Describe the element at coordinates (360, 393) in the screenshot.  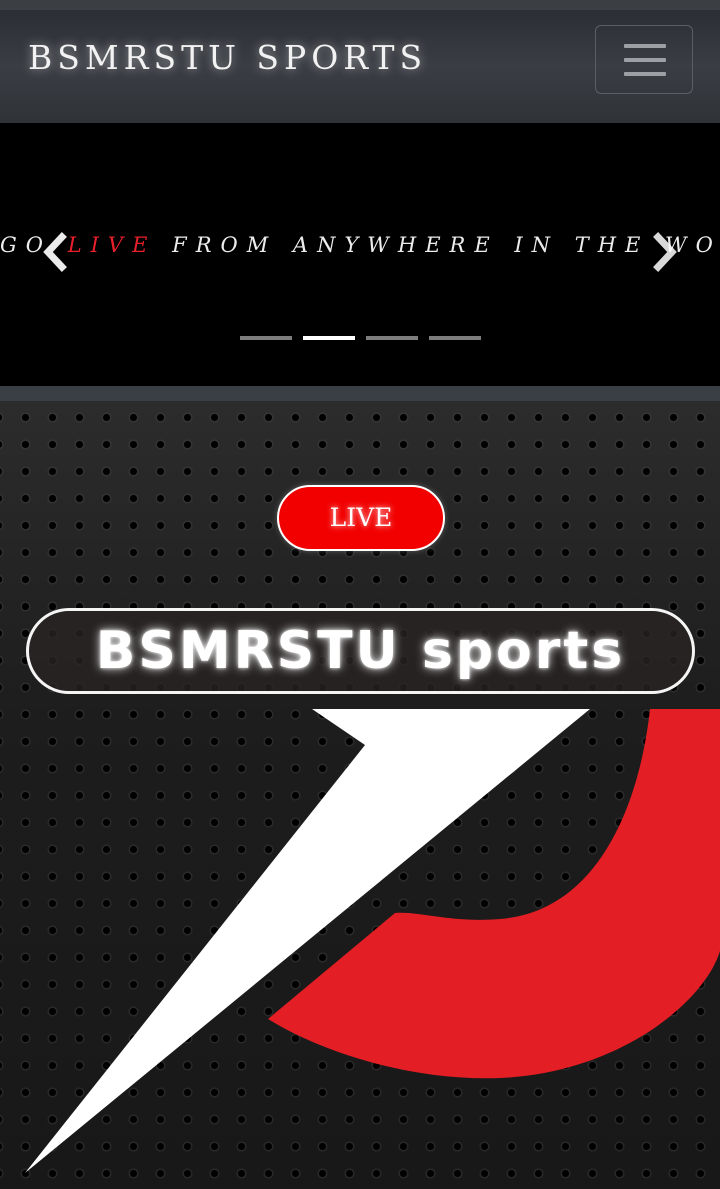
I see `section-divider` at that location.